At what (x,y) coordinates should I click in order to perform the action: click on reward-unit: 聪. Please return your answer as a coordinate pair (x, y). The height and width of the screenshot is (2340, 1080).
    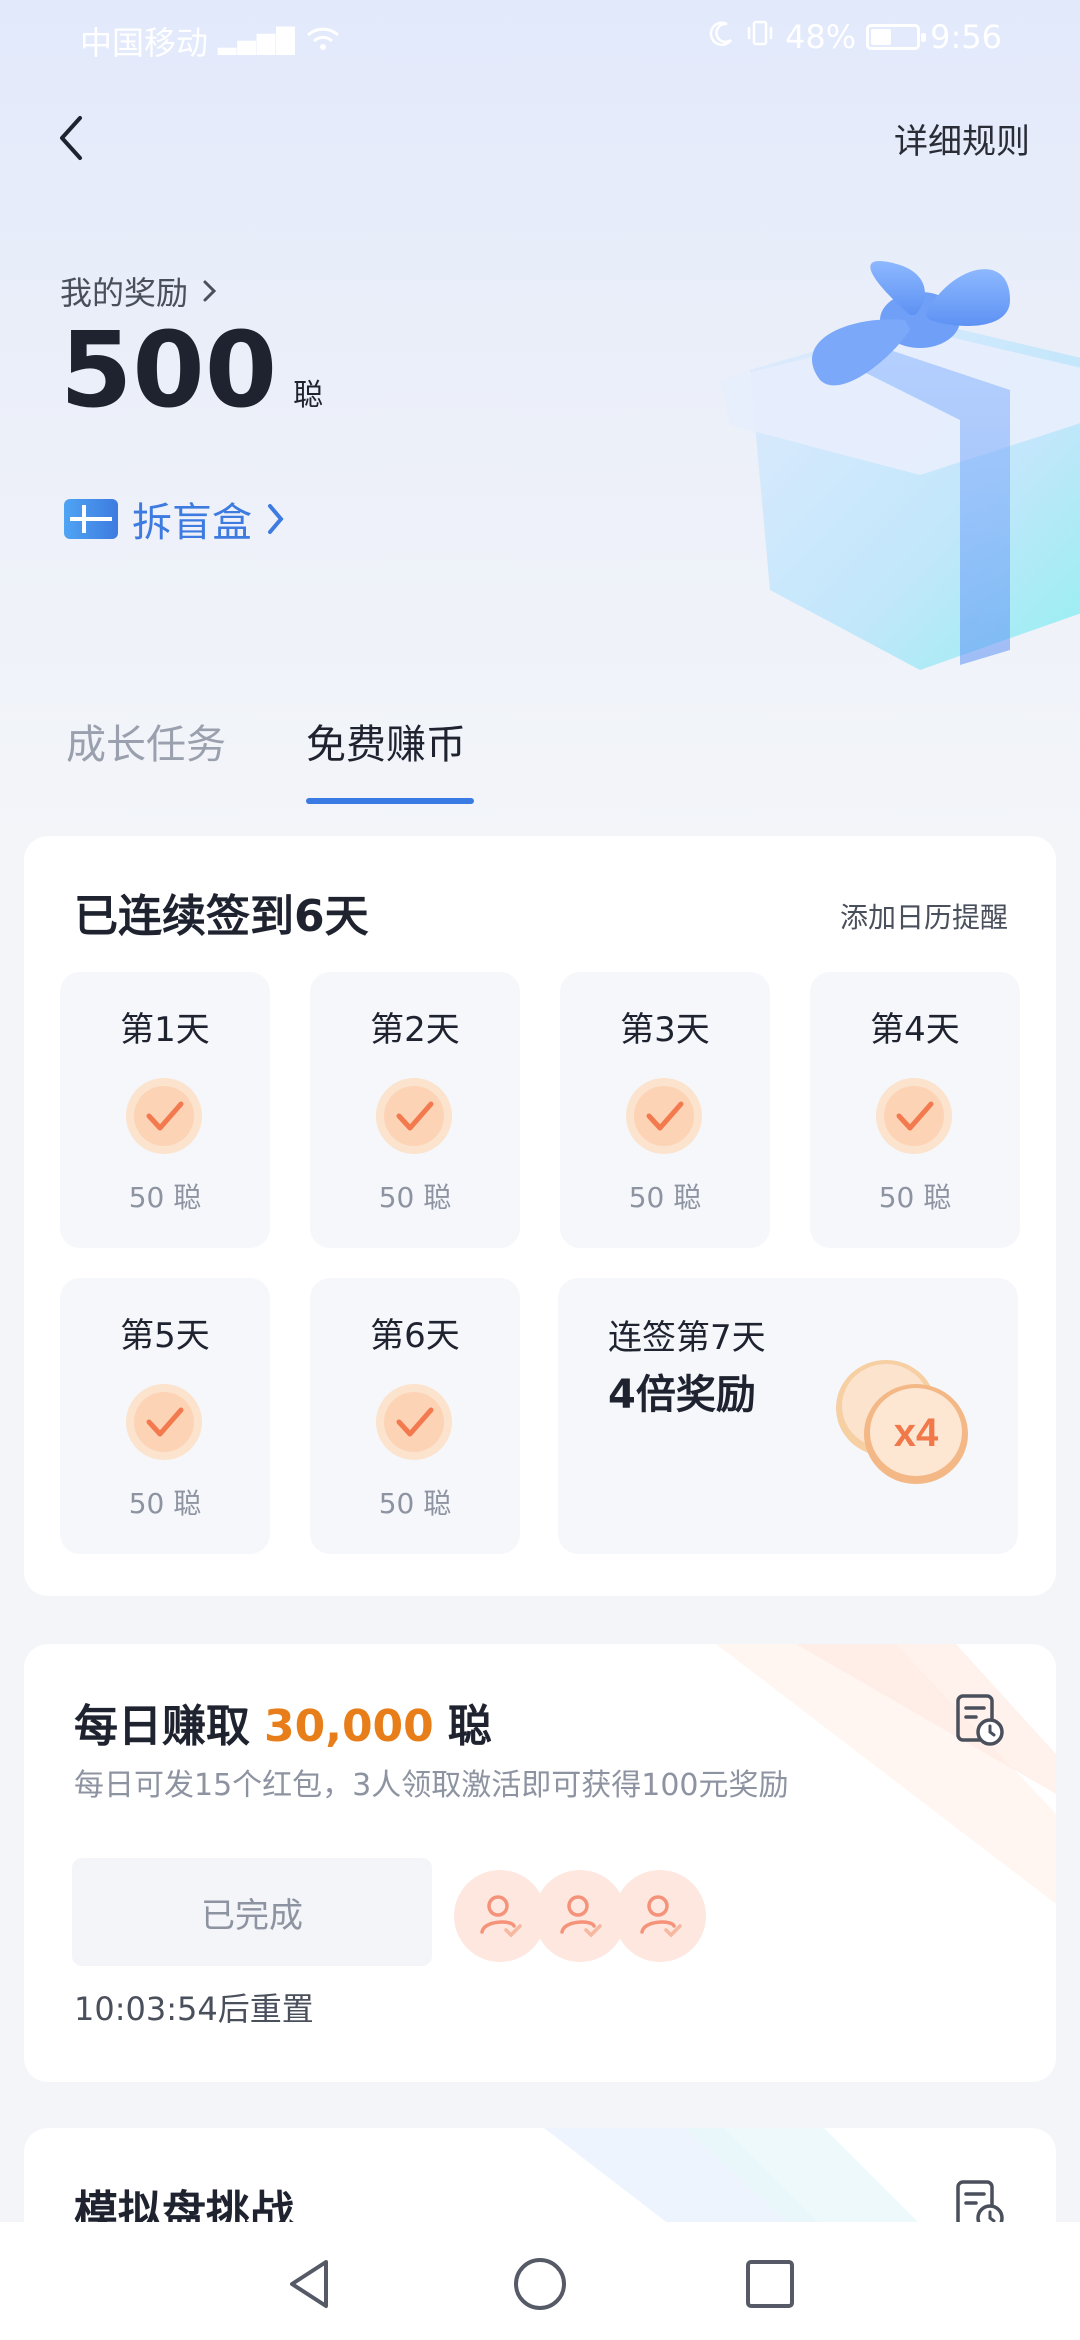
    Looking at the image, I should click on (308, 395).